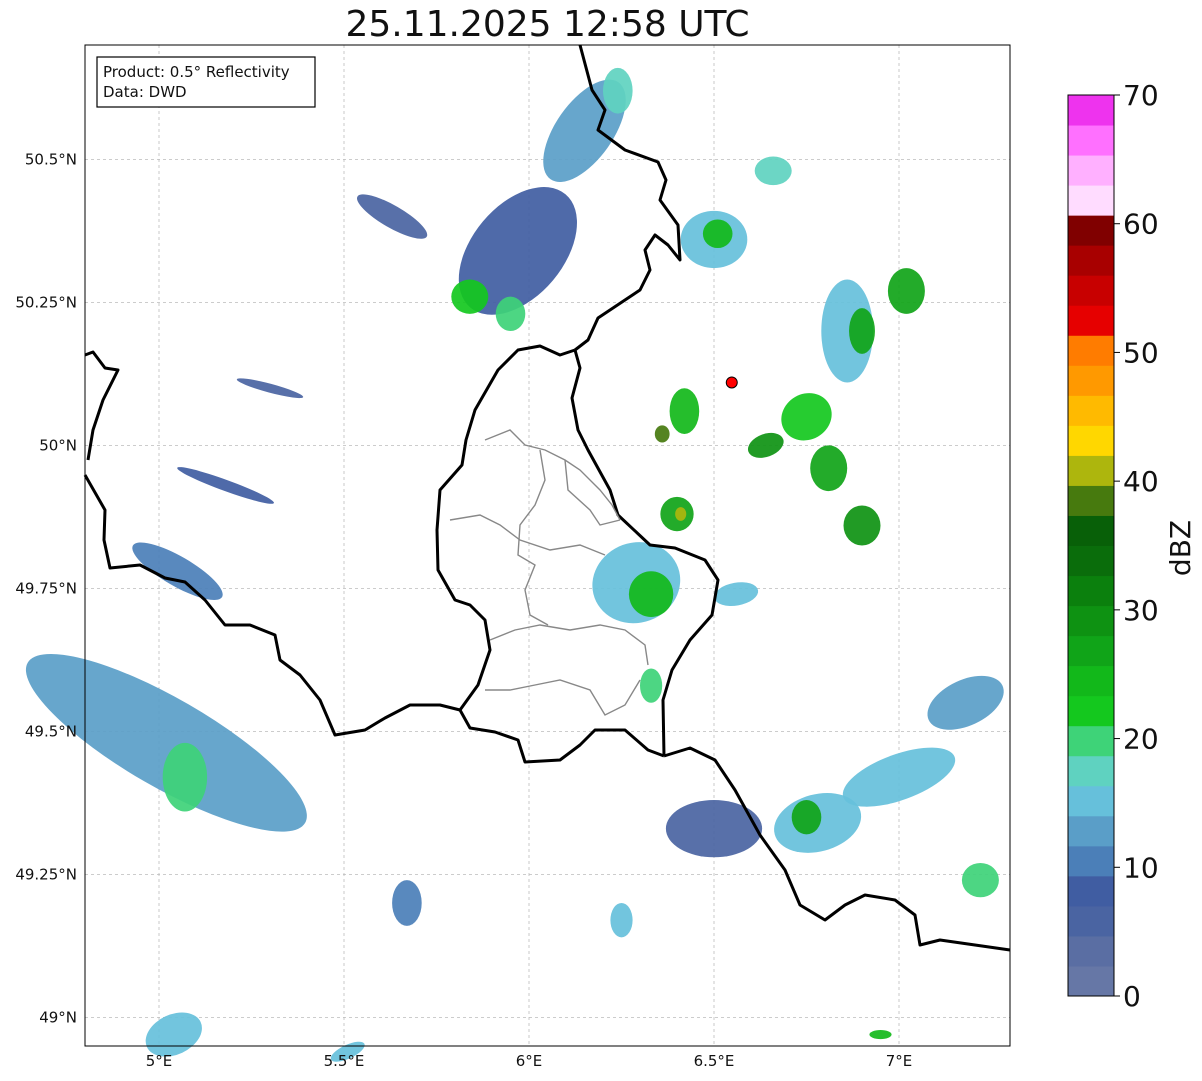 This screenshot has width=1202, height=1081. What do you see at coordinates (1141, 95) in the screenshot?
I see `colorbar-tick-label: 70` at bounding box center [1141, 95].